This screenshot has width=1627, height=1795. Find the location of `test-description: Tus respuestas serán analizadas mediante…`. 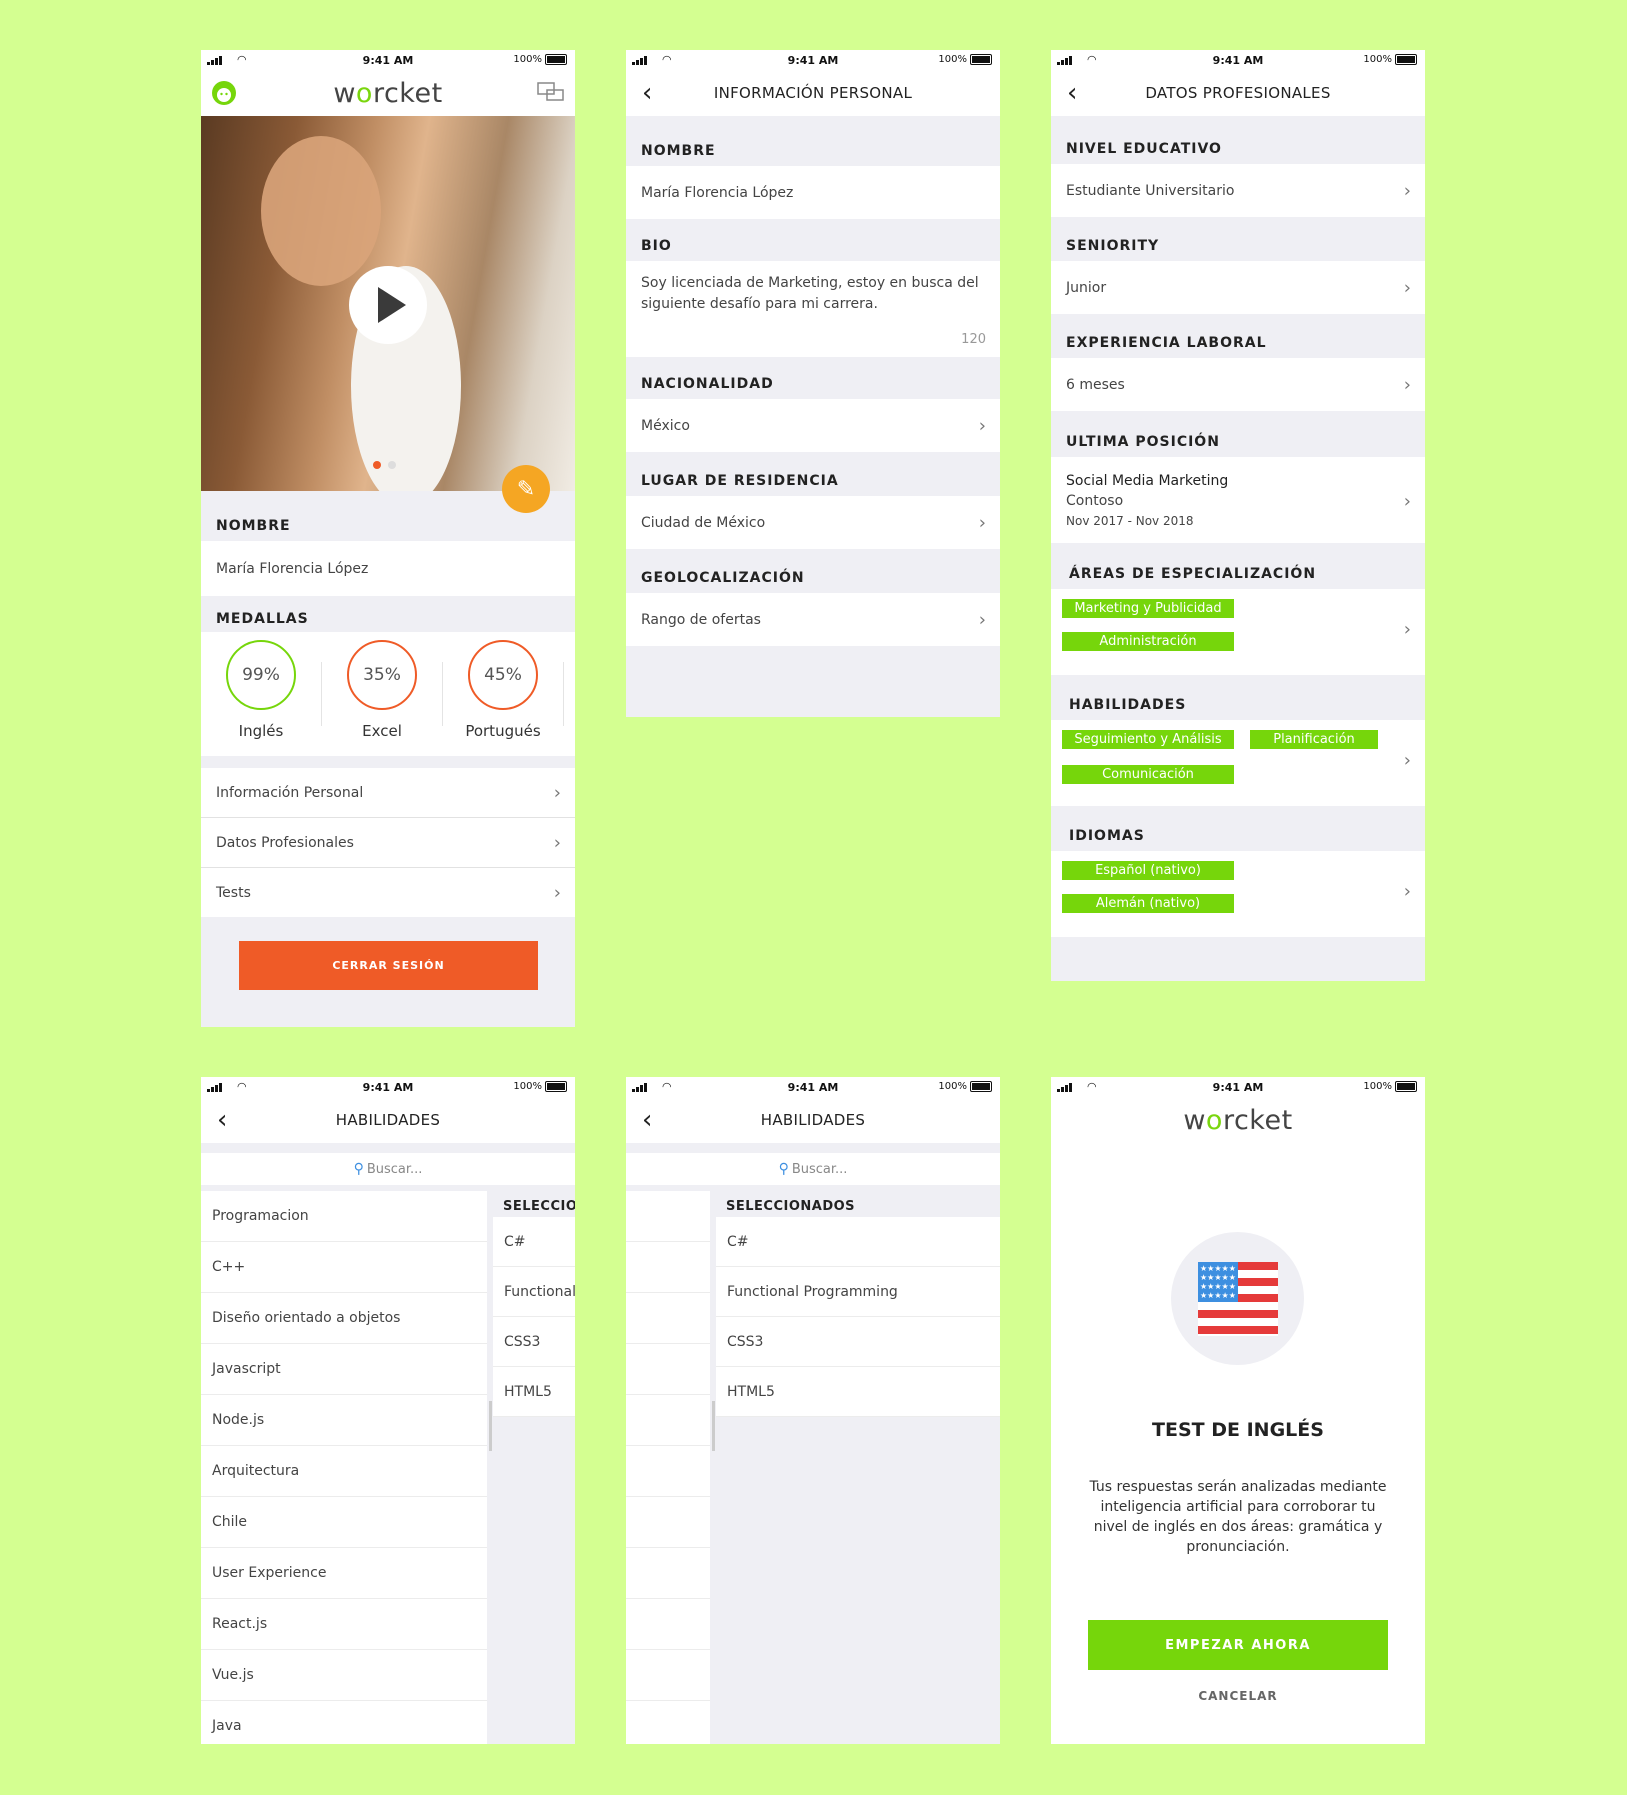

test-description: Tus respuestas serán analizadas mediante… is located at coordinates (1238, 1517).